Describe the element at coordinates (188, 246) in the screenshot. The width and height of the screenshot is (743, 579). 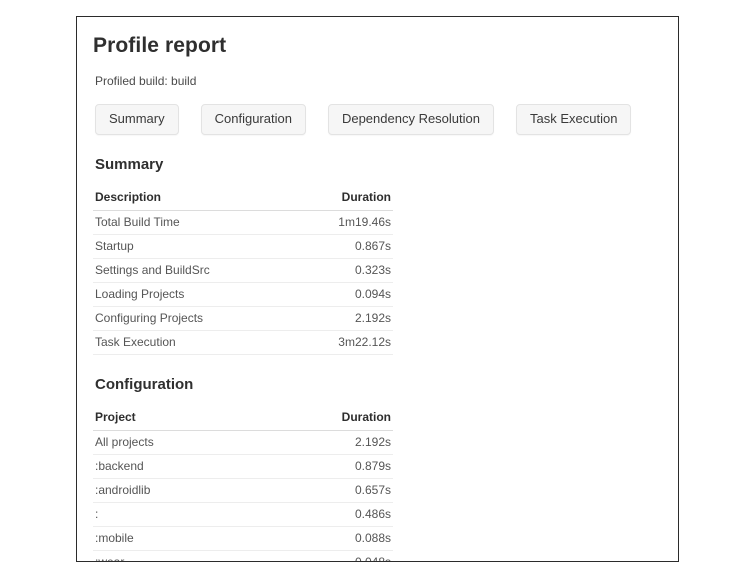
I see `summary-row-label: Startup` at that location.